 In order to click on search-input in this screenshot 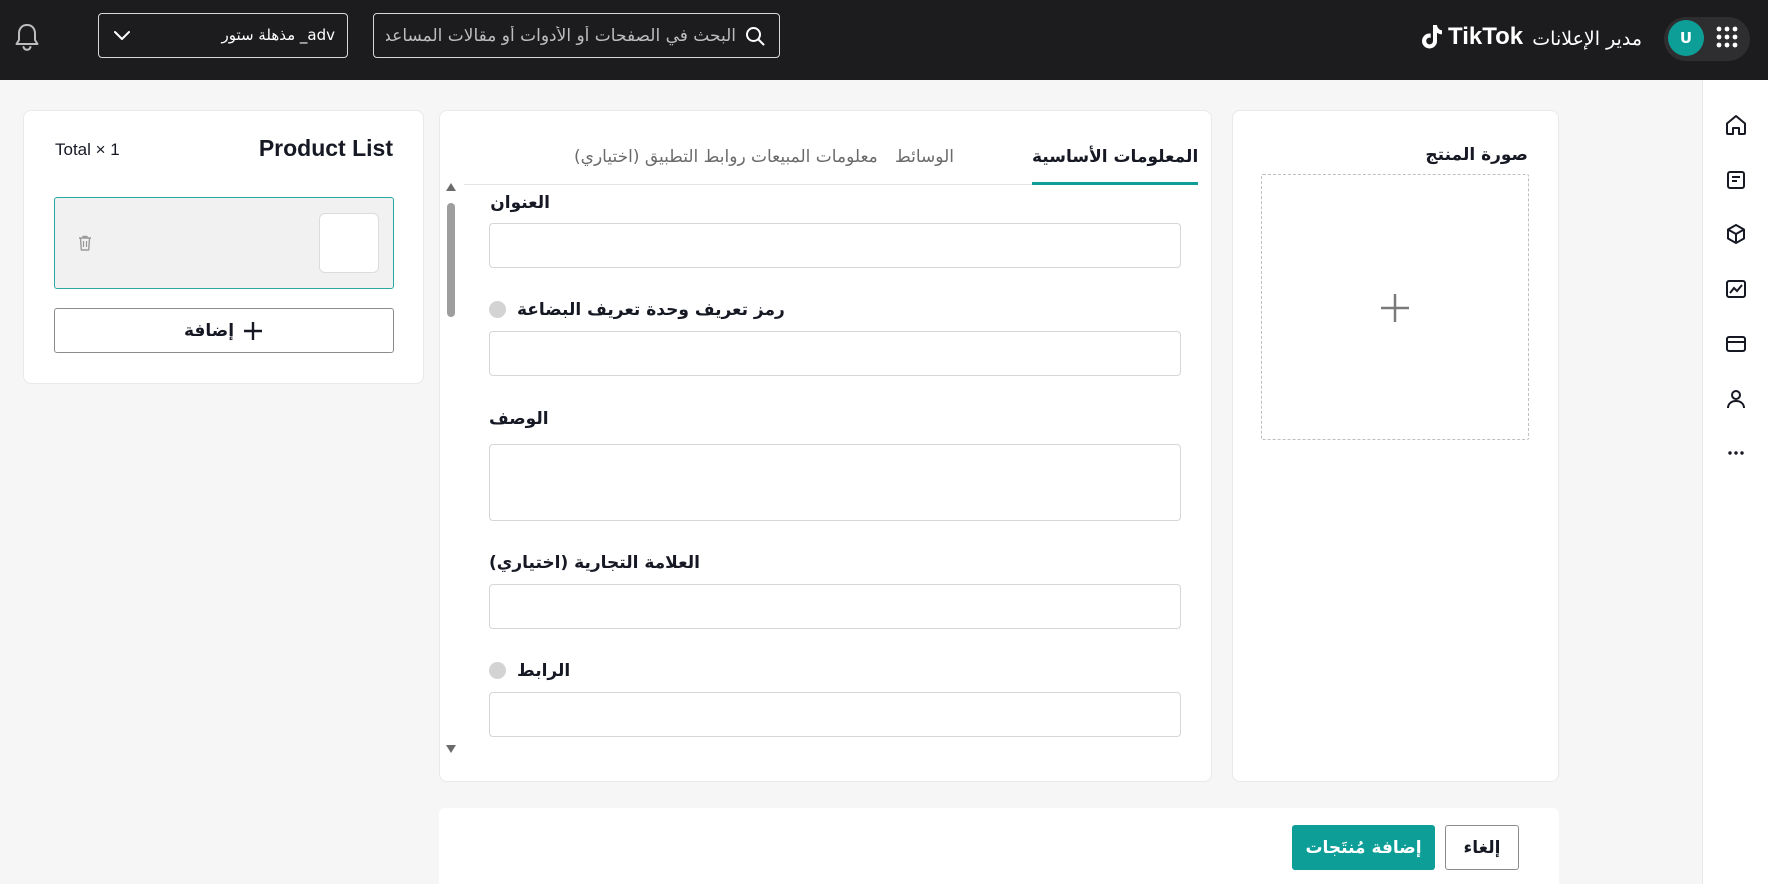, I will do `click(561, 35)`.